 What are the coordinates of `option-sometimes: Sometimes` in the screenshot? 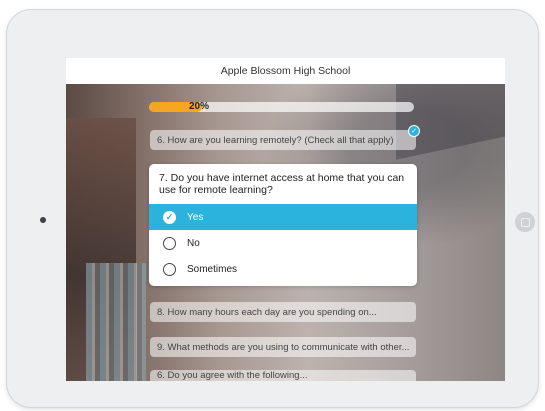 It's located at (283, 269).